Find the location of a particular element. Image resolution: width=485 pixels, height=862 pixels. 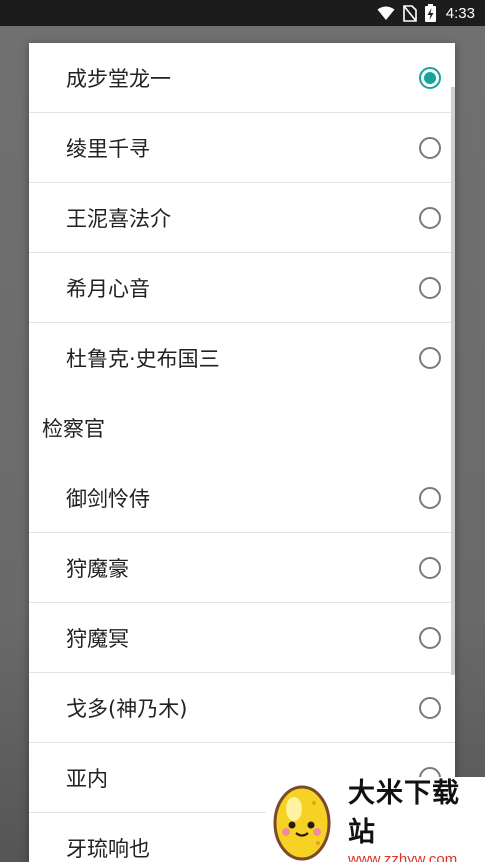

watermark-url: www.zzhyw.com is located at coordinates (403, 856).